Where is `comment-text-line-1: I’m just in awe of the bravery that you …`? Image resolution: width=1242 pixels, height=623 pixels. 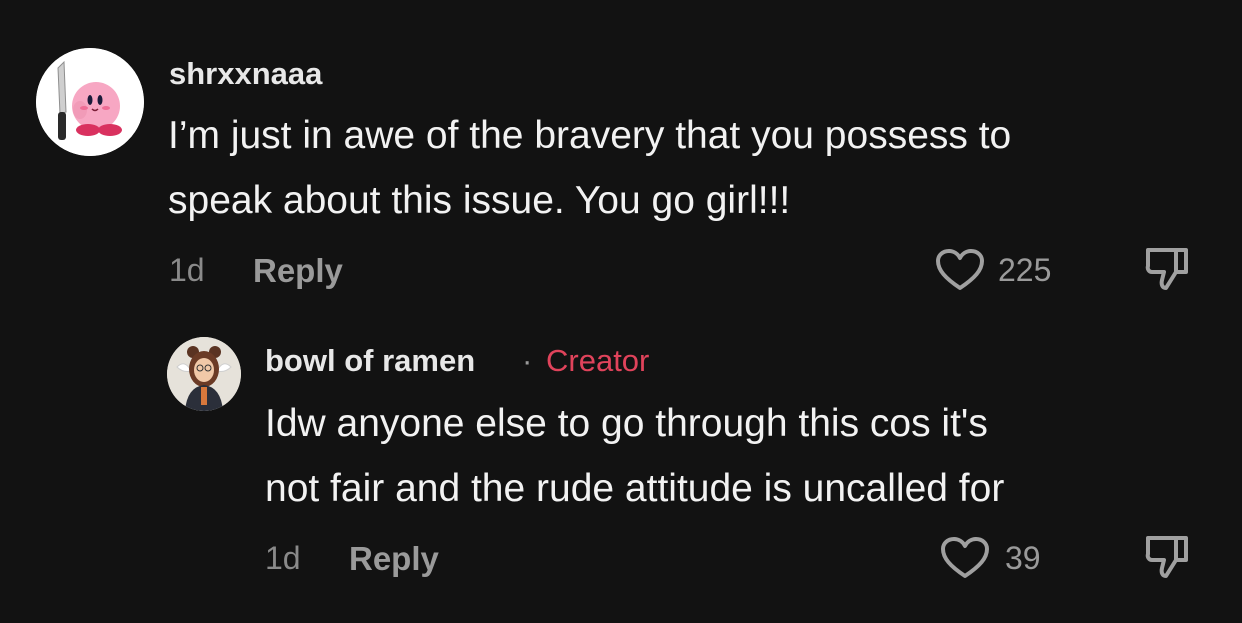
comment-text-line-1: I’m just in awe of the bravery that you … is located at coordinates (590, 135).